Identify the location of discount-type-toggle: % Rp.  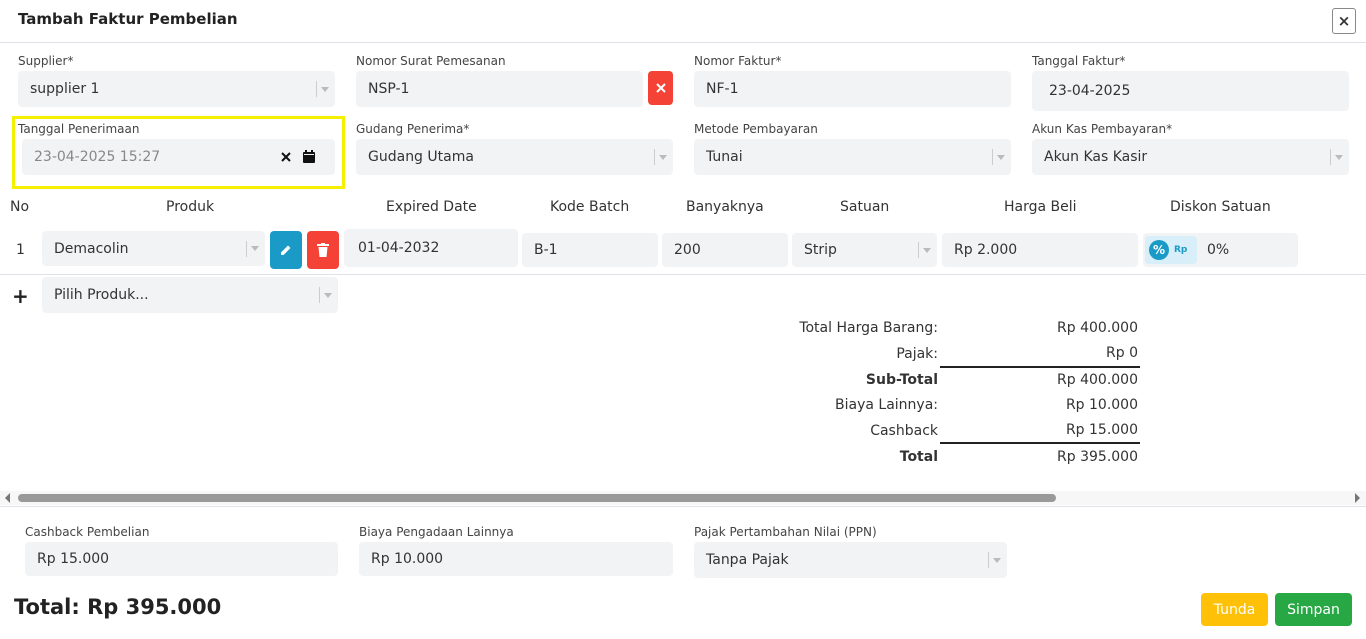
(1171, 250).